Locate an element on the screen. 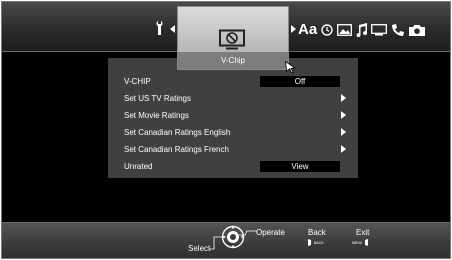 This screenshot has height=260, width=452. unrated-value: View is located at coordinates (300, 166).